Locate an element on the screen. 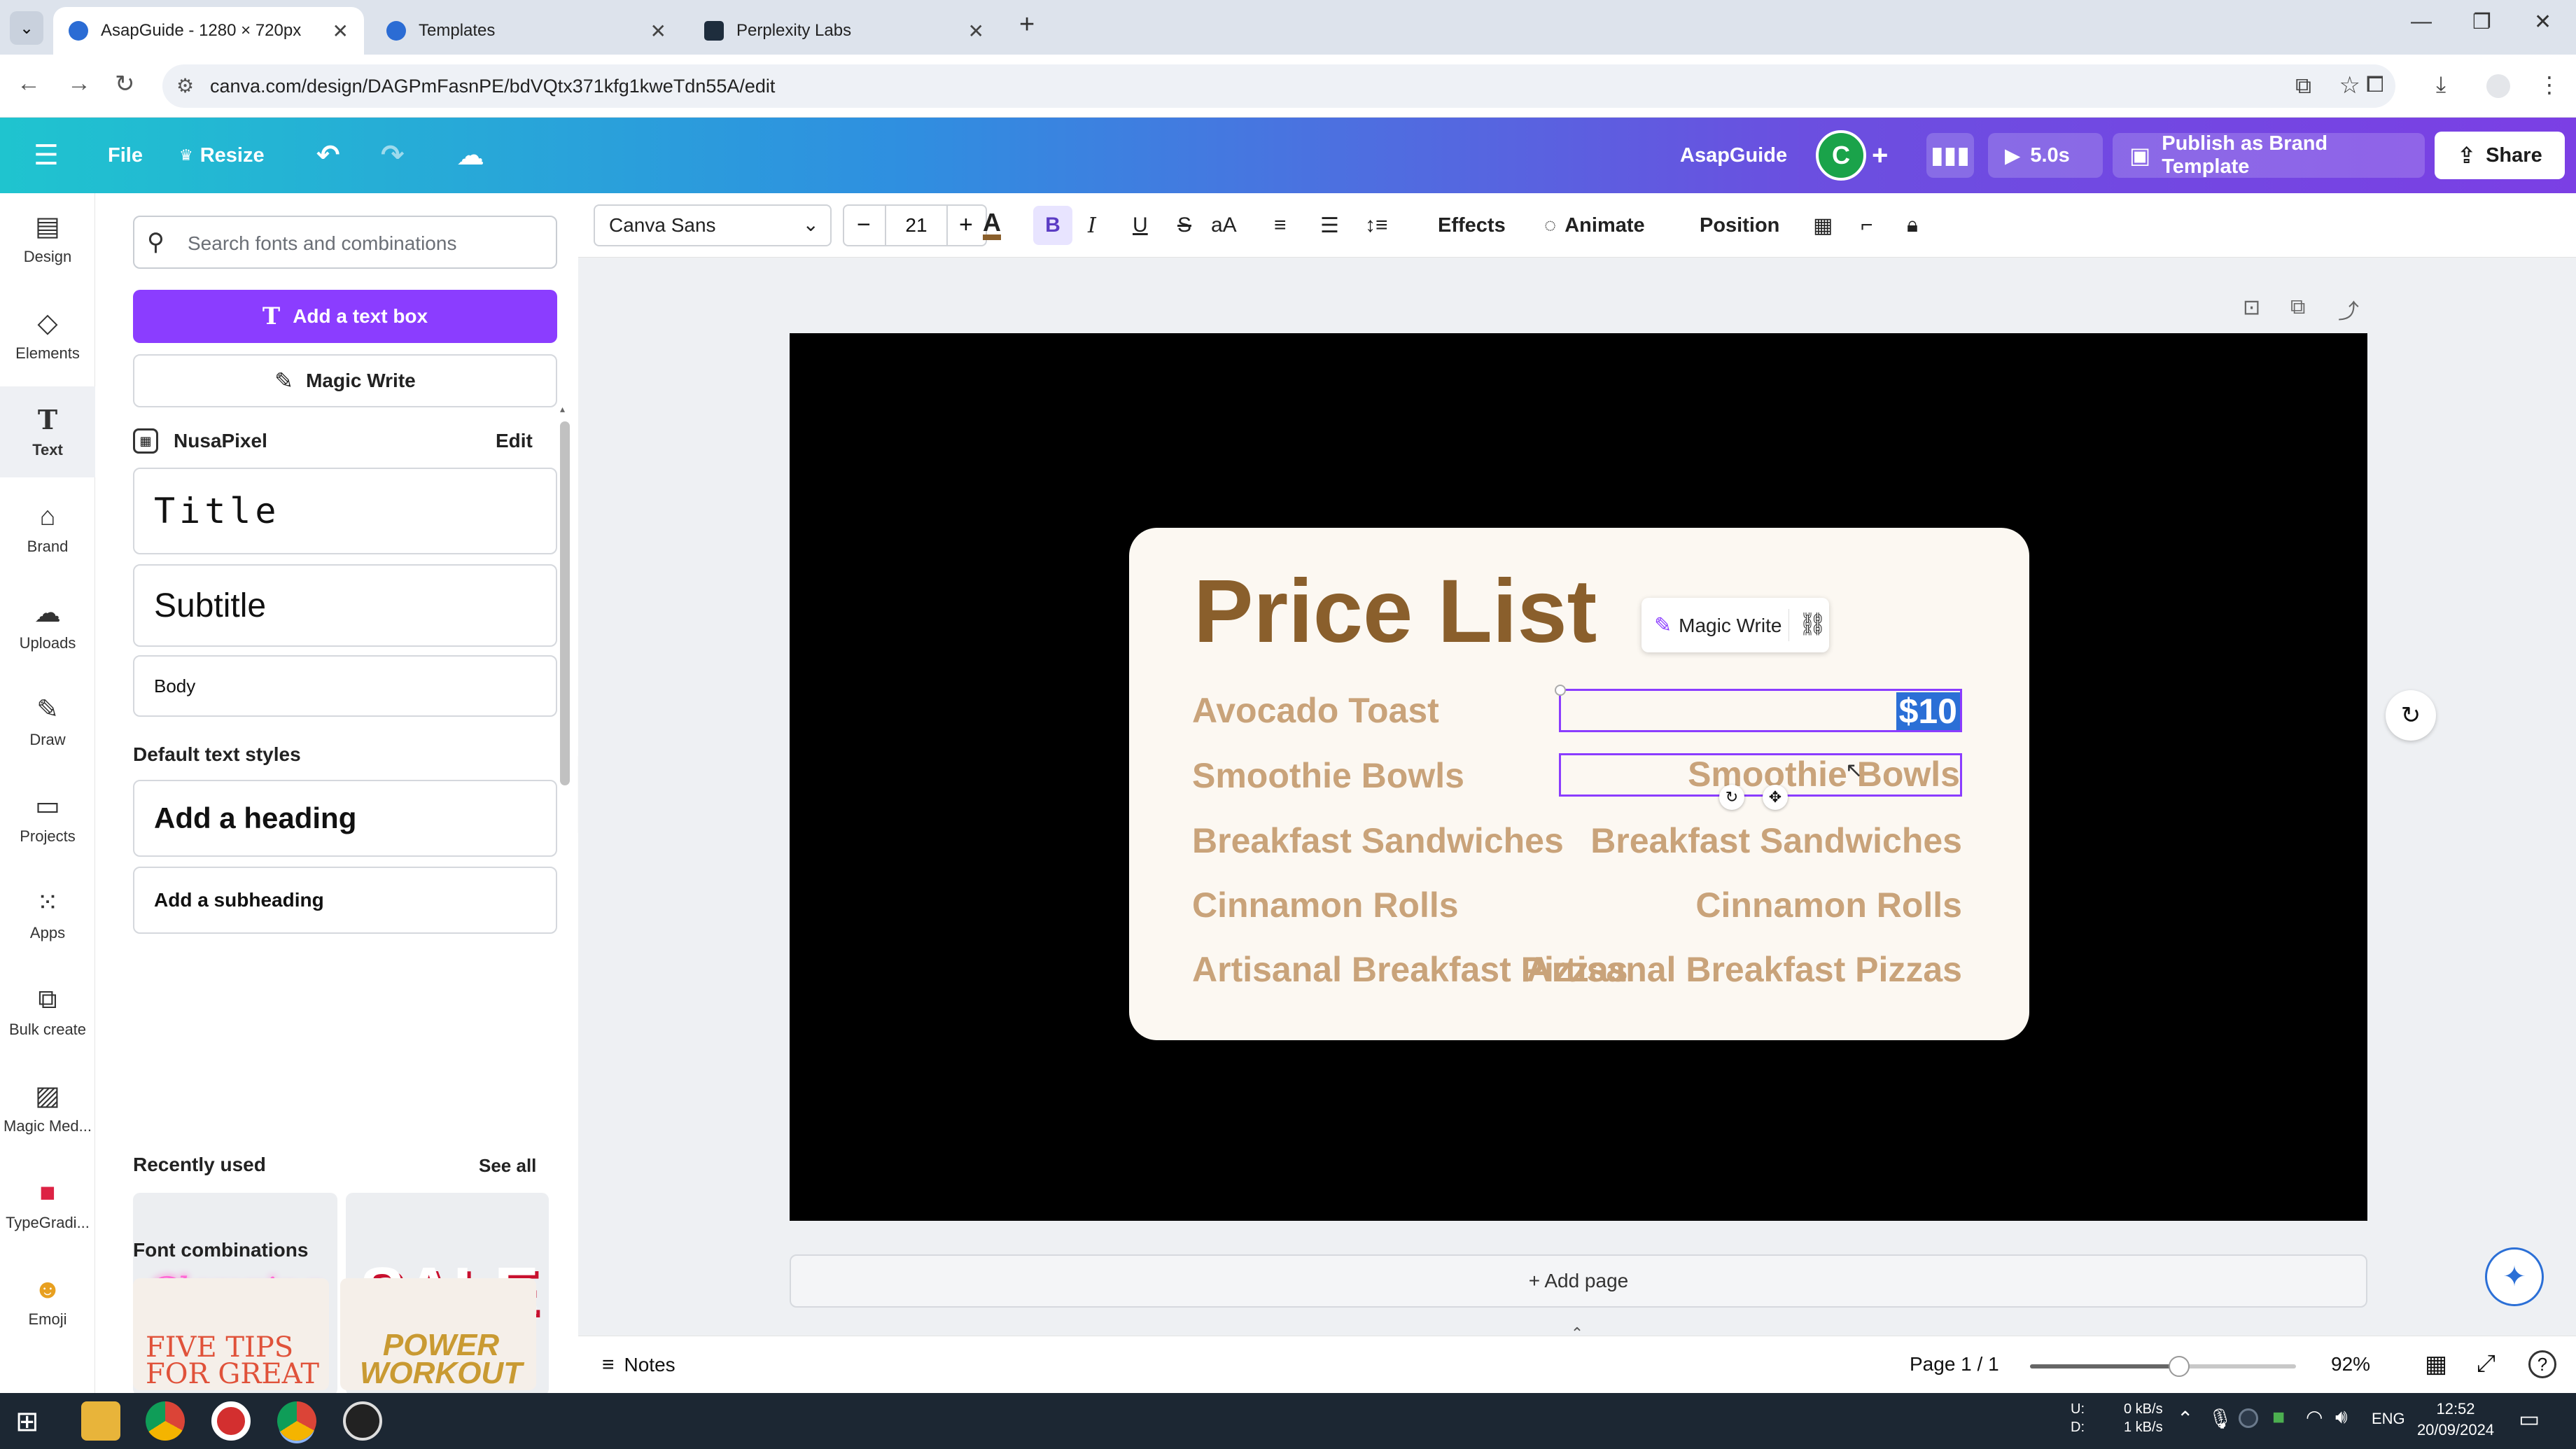 This screenshot has width=2576, height=1449. forward-arrow-icon: → is located at coordinates (79, 83).